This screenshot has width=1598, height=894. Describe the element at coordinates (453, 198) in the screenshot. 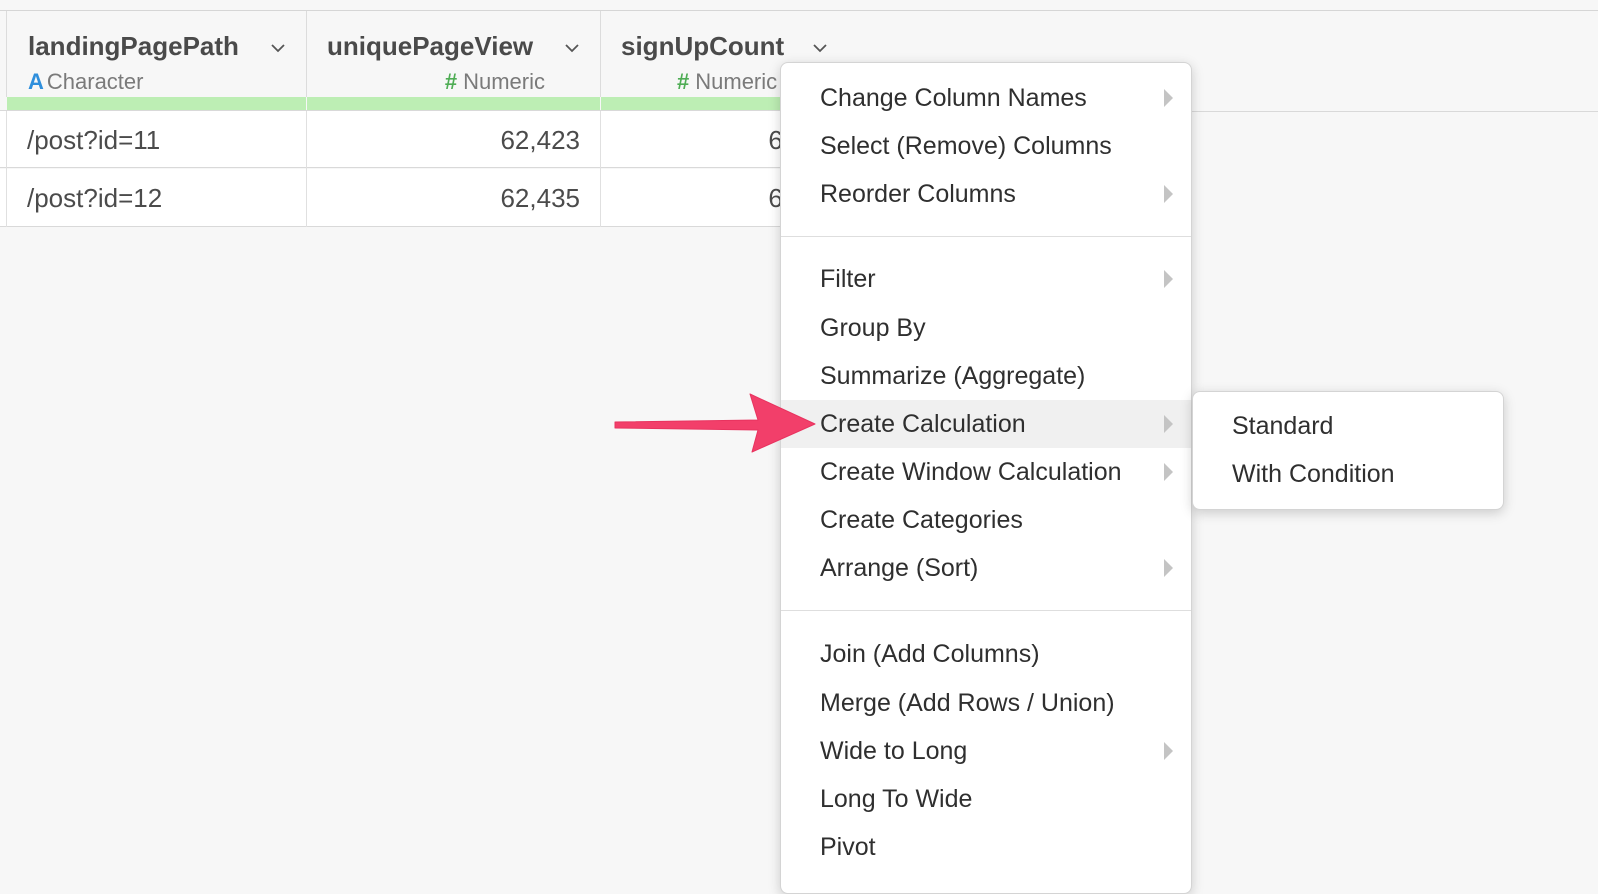

I see `cell-uniquePageView: 62,435` at that location.